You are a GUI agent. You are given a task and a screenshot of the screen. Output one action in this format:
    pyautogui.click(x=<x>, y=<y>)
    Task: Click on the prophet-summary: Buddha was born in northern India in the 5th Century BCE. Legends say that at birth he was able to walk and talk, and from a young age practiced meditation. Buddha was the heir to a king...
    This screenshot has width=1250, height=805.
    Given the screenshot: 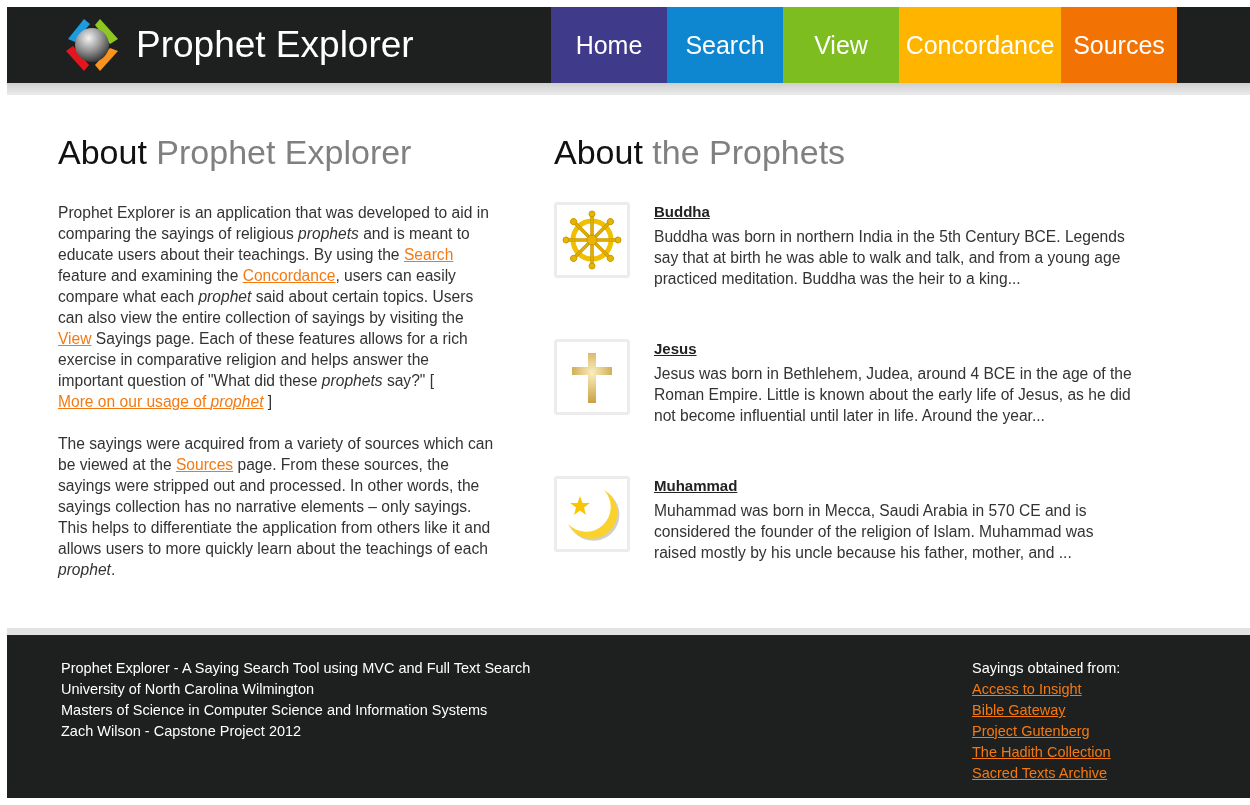 What is the action you would take?
    pyautogui.click(x=890, y=258)
    